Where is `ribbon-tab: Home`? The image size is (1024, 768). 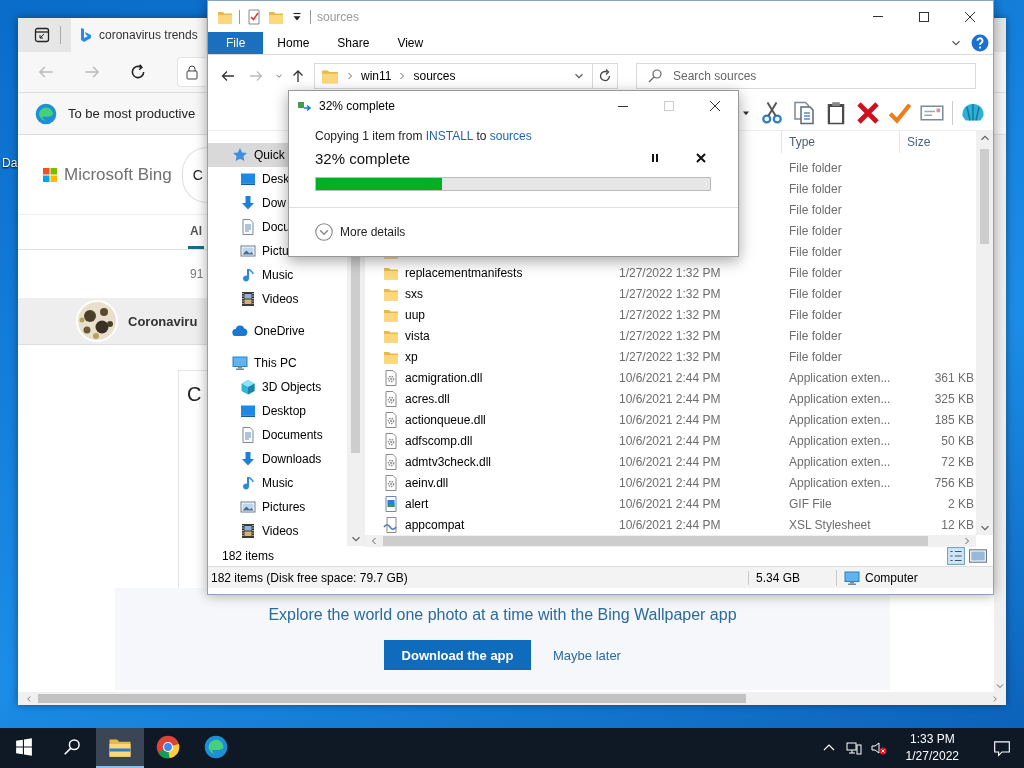
ribbon-tab: Home is located at coordinates (293, 43).